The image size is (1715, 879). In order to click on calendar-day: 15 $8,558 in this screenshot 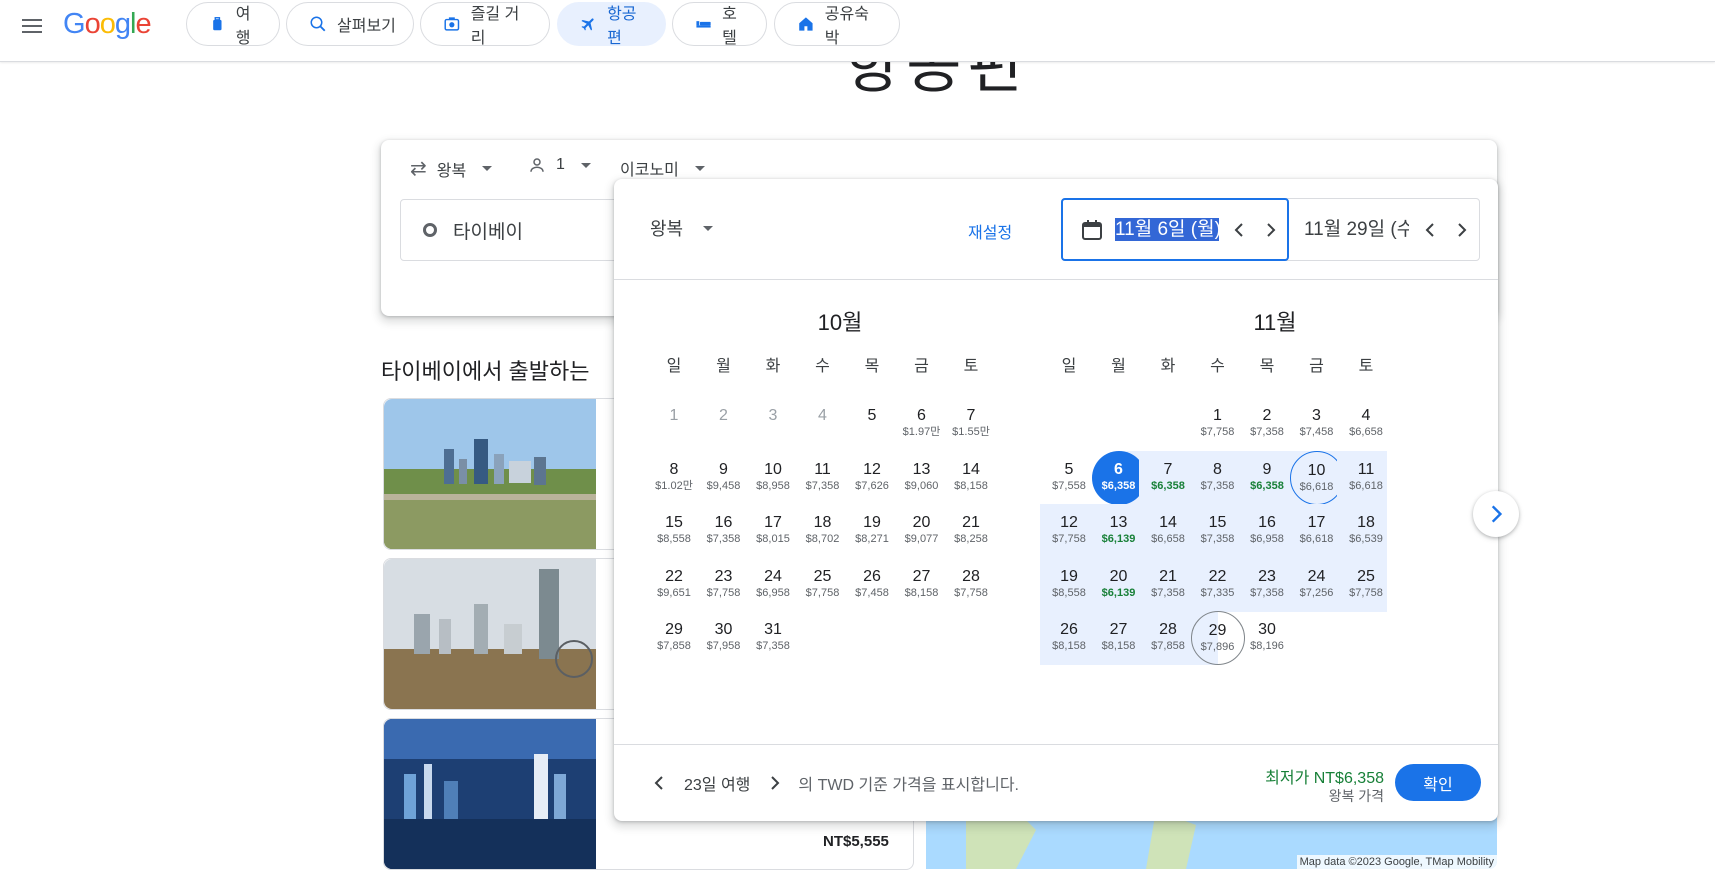, I will do `click(674, 531)`.